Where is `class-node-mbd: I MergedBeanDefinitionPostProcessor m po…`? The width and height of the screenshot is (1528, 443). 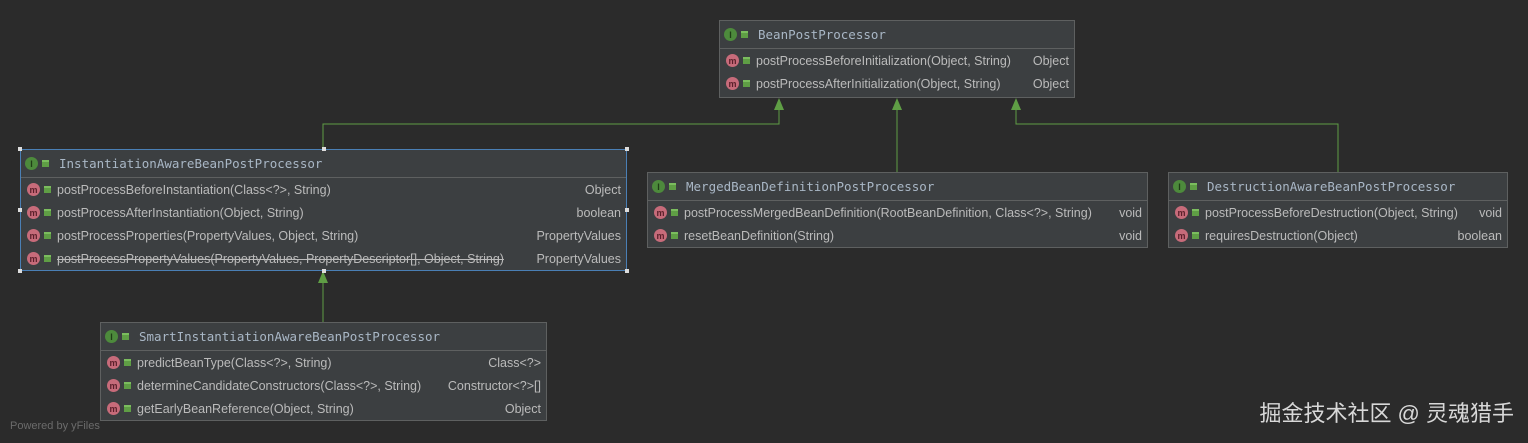
class-node-mbd: I MergedBeanDefinitionPostProcessor m po… is located at coordinates (897, 210).